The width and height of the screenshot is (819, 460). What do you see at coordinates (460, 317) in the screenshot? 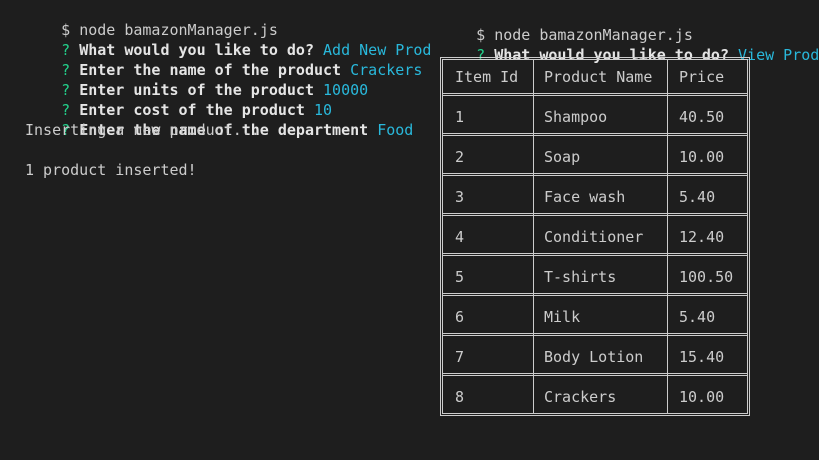
I see `table-cell-id: 6` at bounding box center [460, 317].